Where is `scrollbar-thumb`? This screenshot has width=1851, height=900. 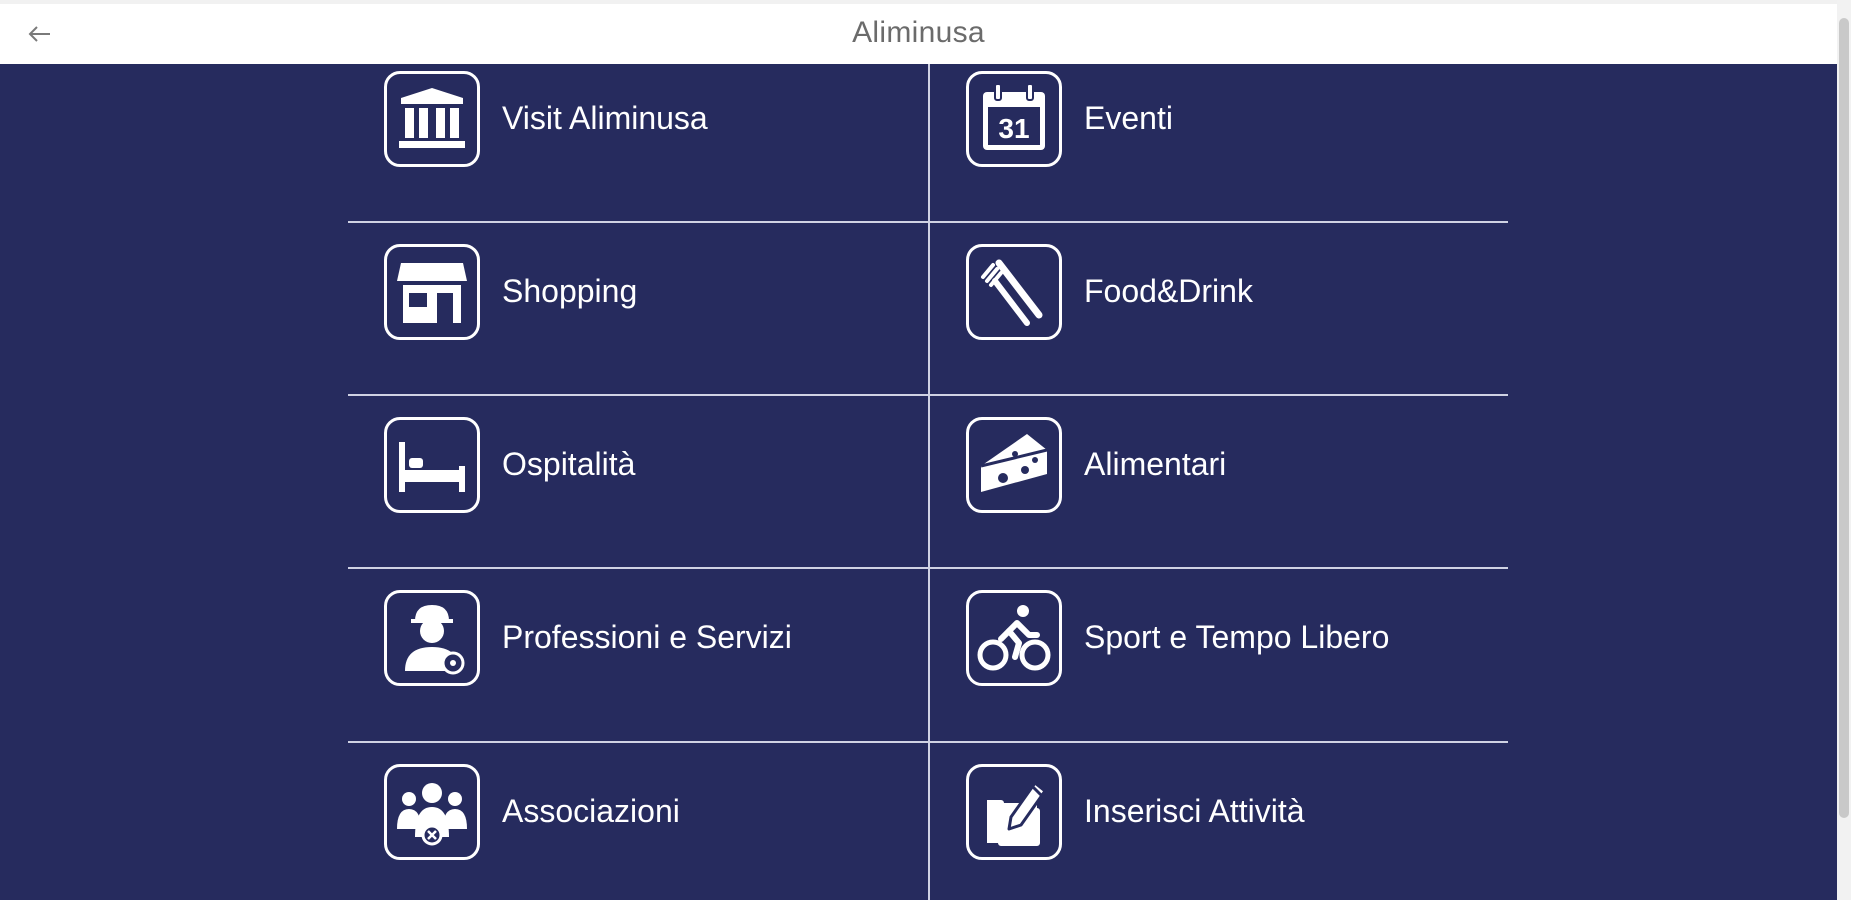
scrollbar-thumb is located at coordinates (1844, 418).